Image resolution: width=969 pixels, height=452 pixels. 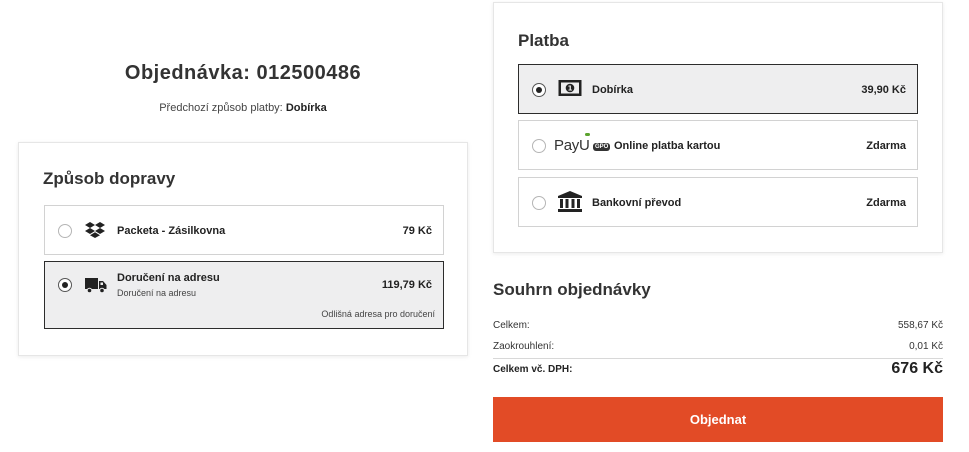 What do you see at coordinates (718, 419) in the screenshot?
I see `place-order-button: Objednat` at bounding box center [718, 419].